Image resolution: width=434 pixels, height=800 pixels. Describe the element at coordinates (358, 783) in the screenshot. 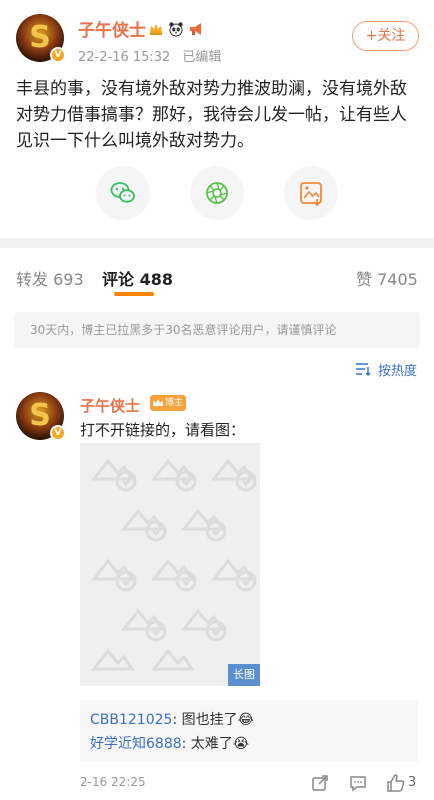

I see `comment-icon` at that location.